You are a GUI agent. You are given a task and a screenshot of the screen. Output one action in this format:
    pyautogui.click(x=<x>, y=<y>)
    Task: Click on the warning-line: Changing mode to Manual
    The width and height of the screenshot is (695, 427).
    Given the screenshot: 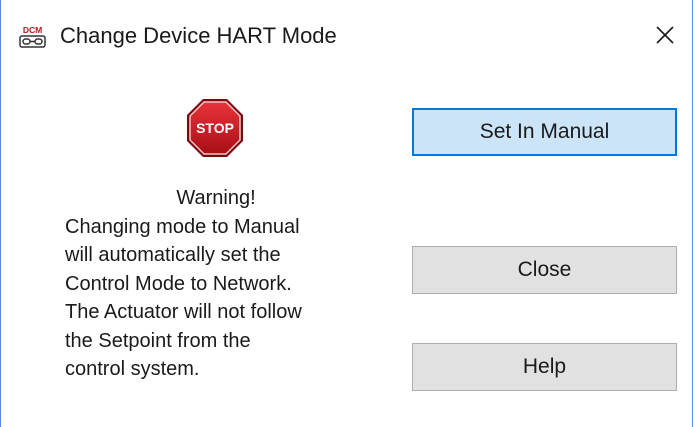 What is the action you would take?
    pyautogui.click(x=182, y=226)
    